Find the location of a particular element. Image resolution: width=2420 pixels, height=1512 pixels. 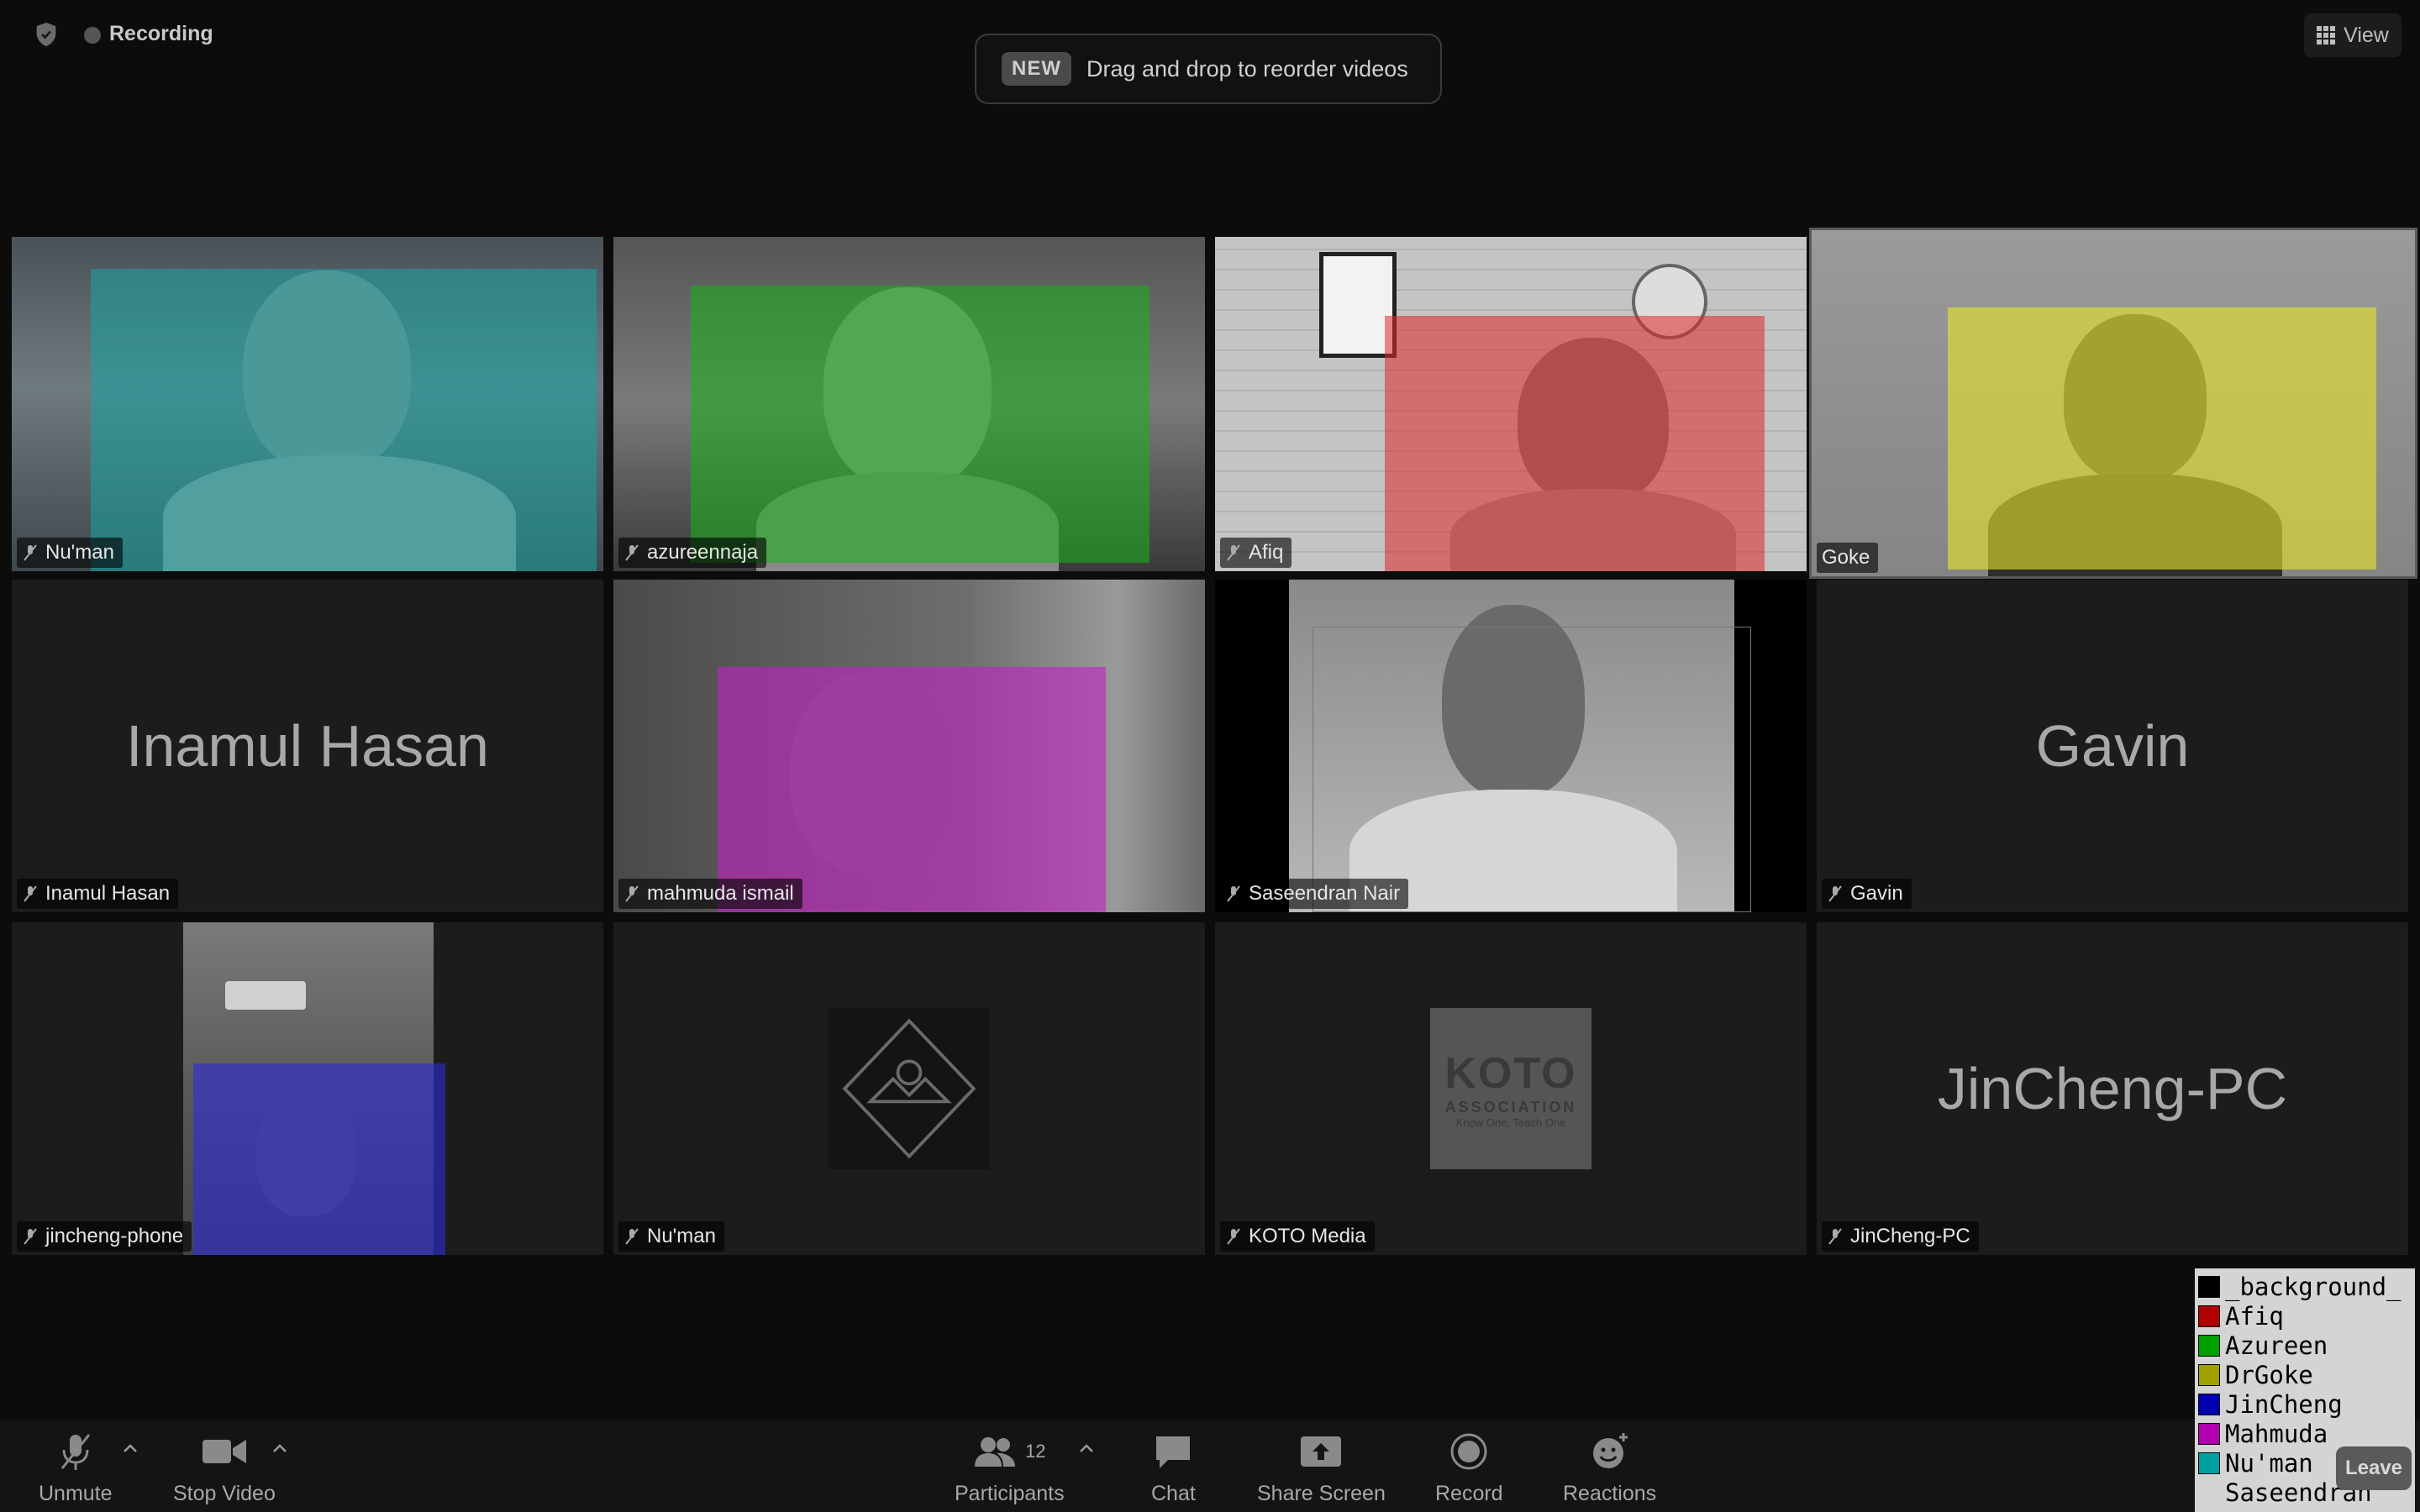

participant-display-name: JinCheng-PC is located at coordinates (2112, 1088).